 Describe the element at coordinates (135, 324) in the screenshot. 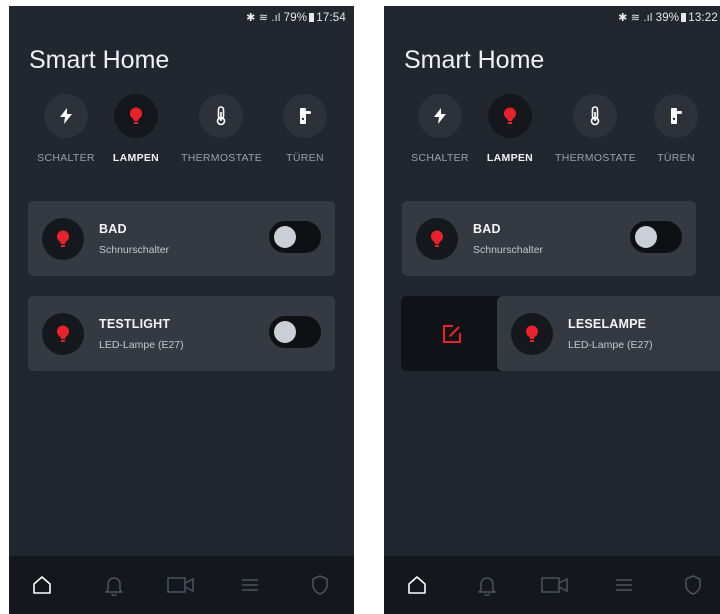

I see `device-name: TESTLIGHT` at that location.